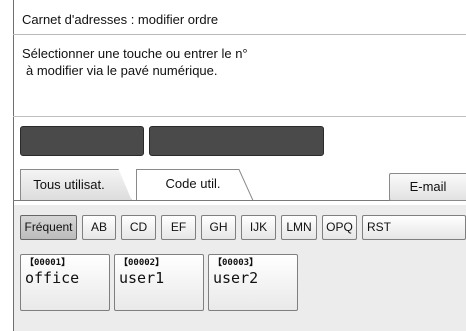 This screenshot has height=331, width=466. I want to click on address-entry-user2: 【00003】 user2, so click(253, 282).